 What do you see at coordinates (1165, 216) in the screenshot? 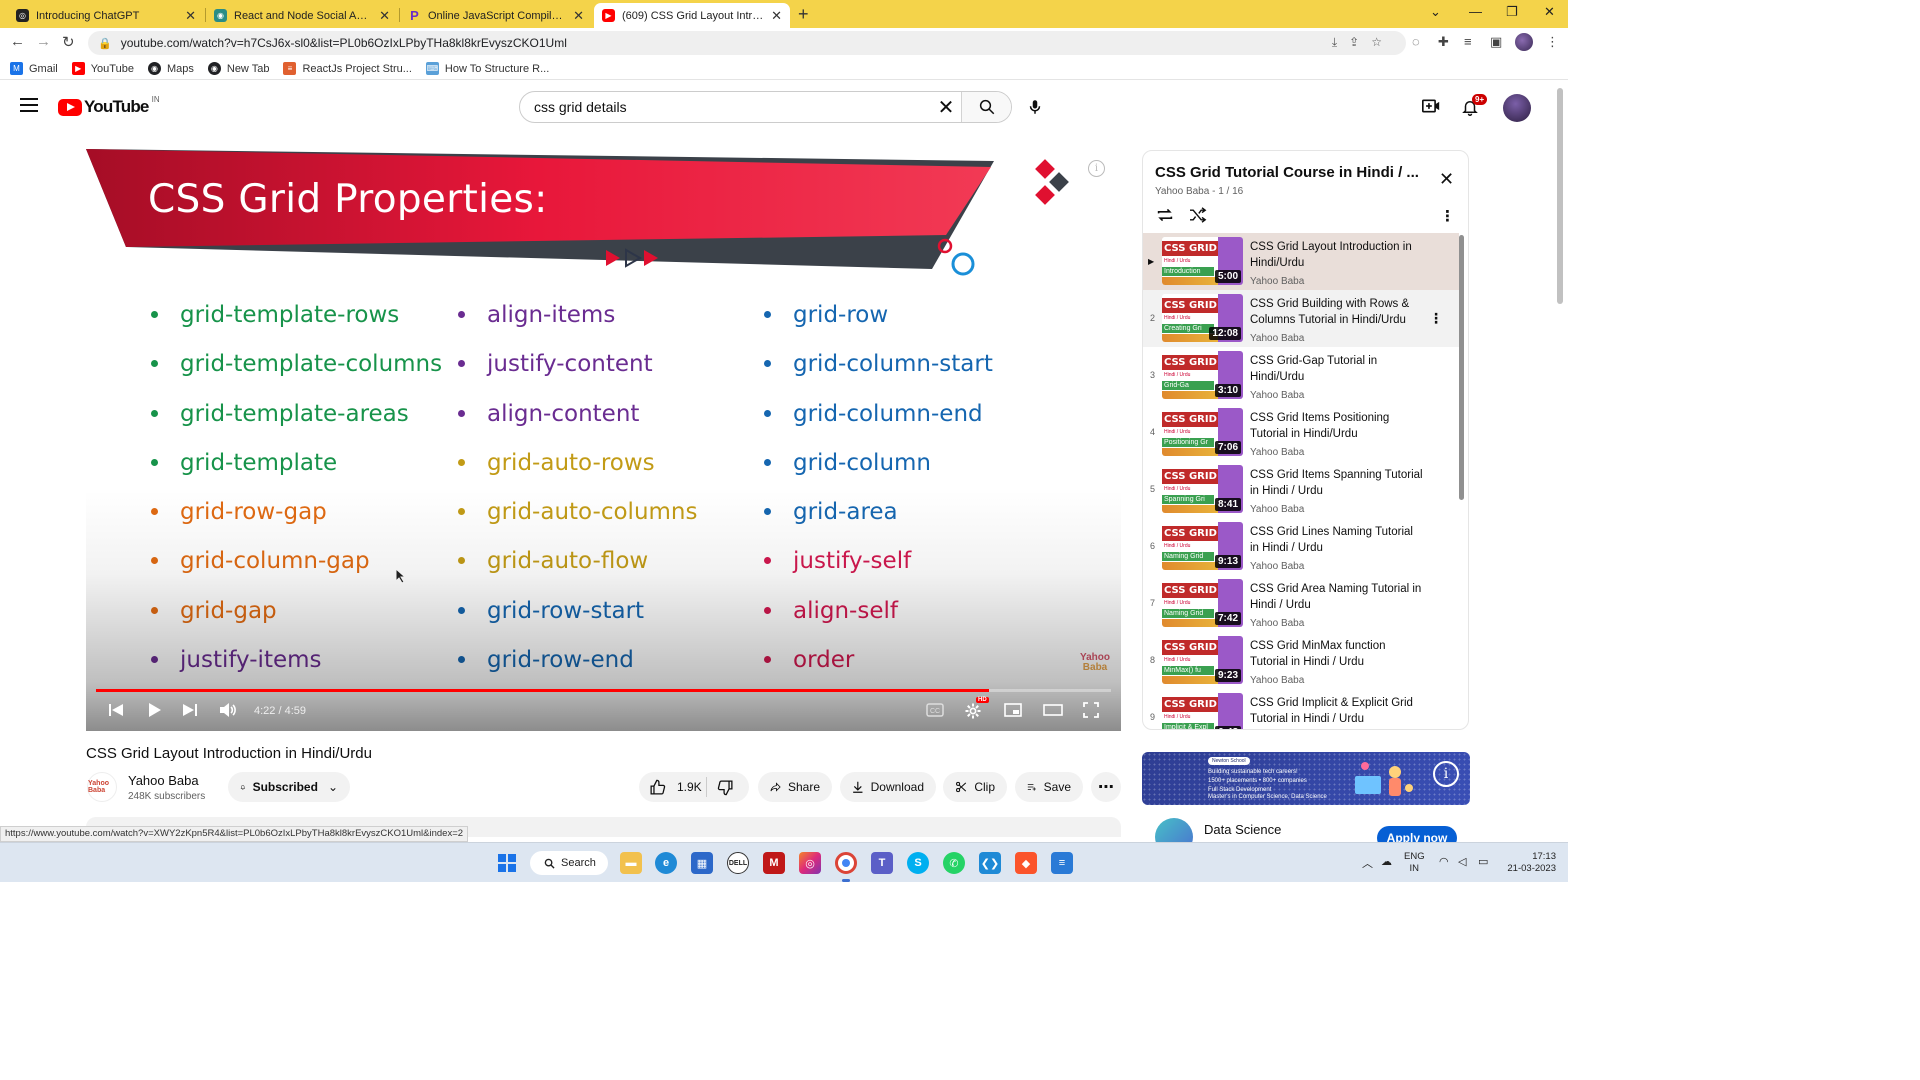
I see `loop-playlist-icon` at bounding box center [1165, 216].